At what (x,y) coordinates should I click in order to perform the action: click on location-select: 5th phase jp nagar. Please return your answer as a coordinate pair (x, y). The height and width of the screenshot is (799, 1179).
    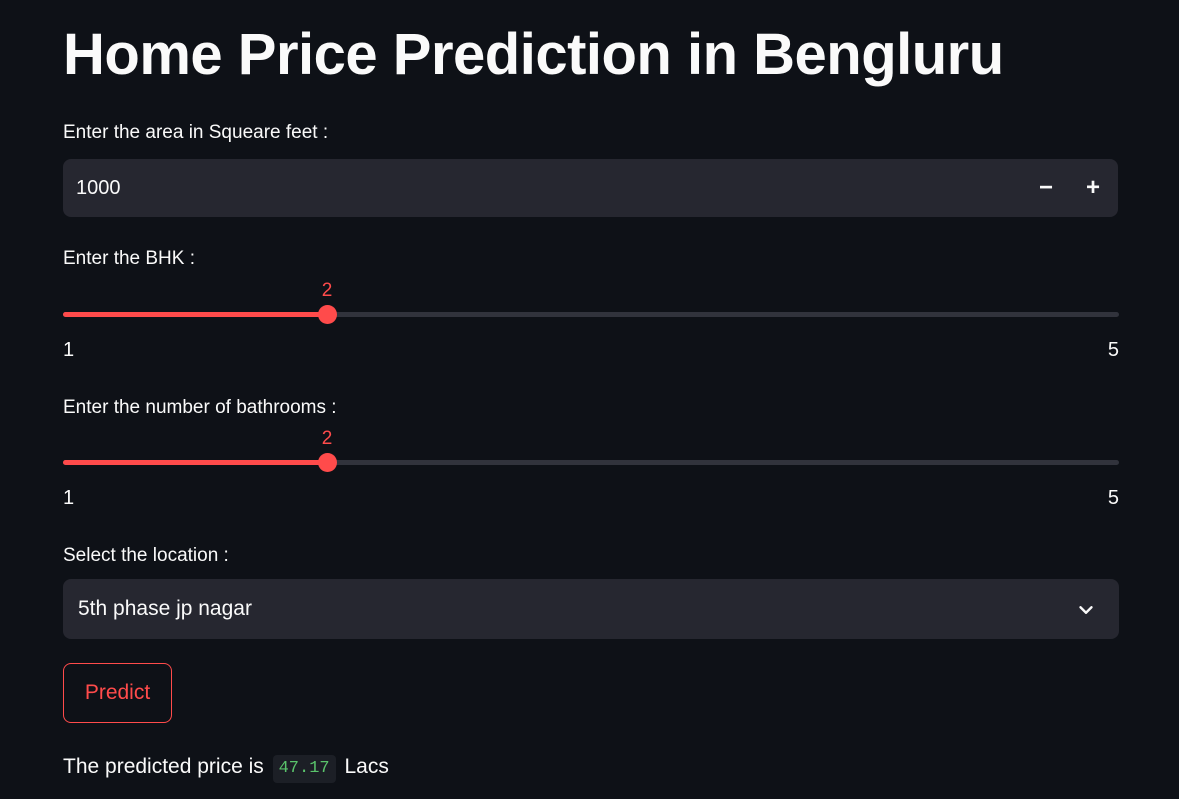
    Looking at the image, I should click on (591, 609).